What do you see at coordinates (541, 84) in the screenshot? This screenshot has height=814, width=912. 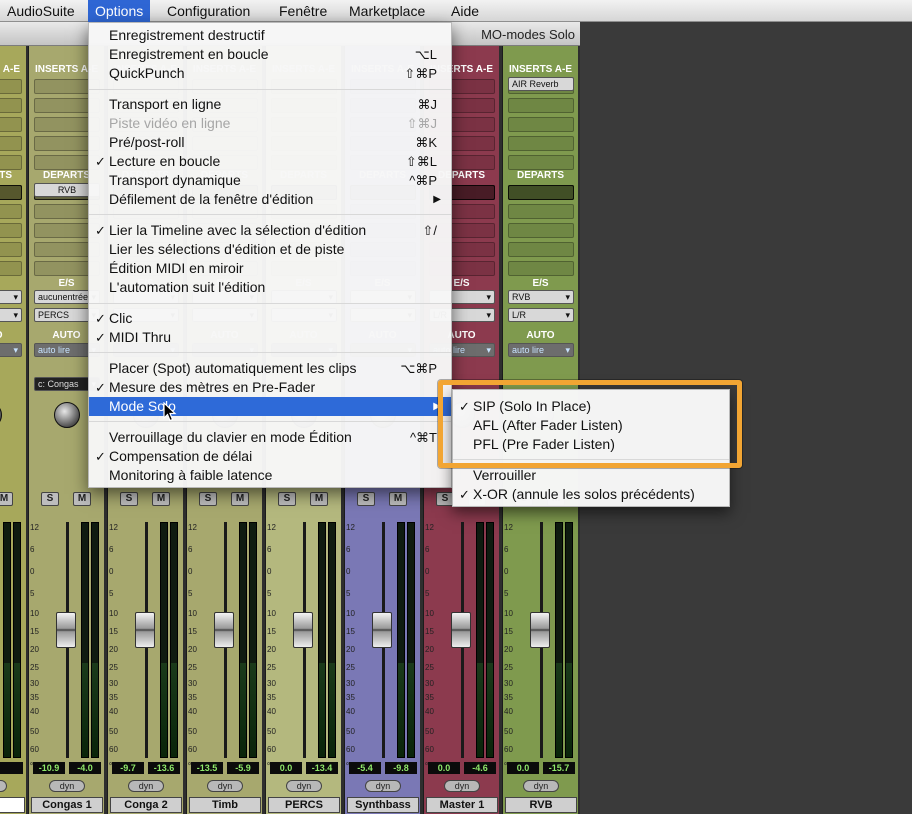 I see `insert-plugin: AIR Reverb` at bounding box center [541, 84].